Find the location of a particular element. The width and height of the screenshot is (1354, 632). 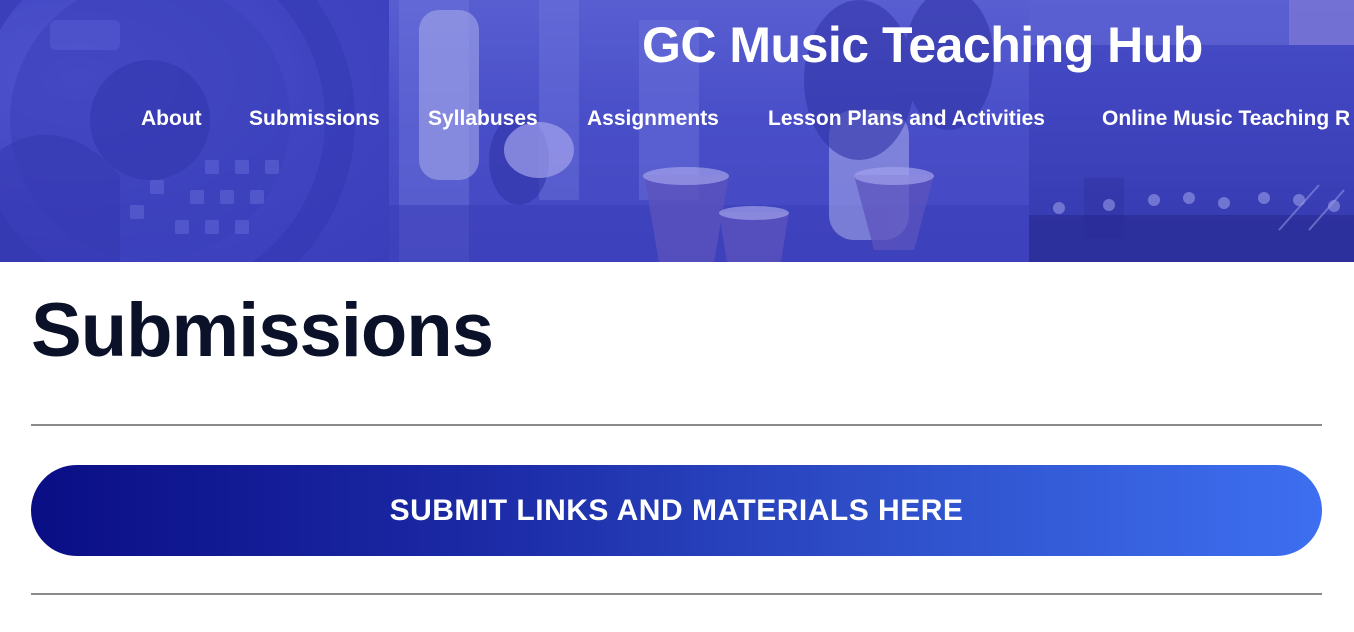

submit-links-button: SUBMIT LINKS AND MATERIALS HERE is located at coordinates (676, 510).